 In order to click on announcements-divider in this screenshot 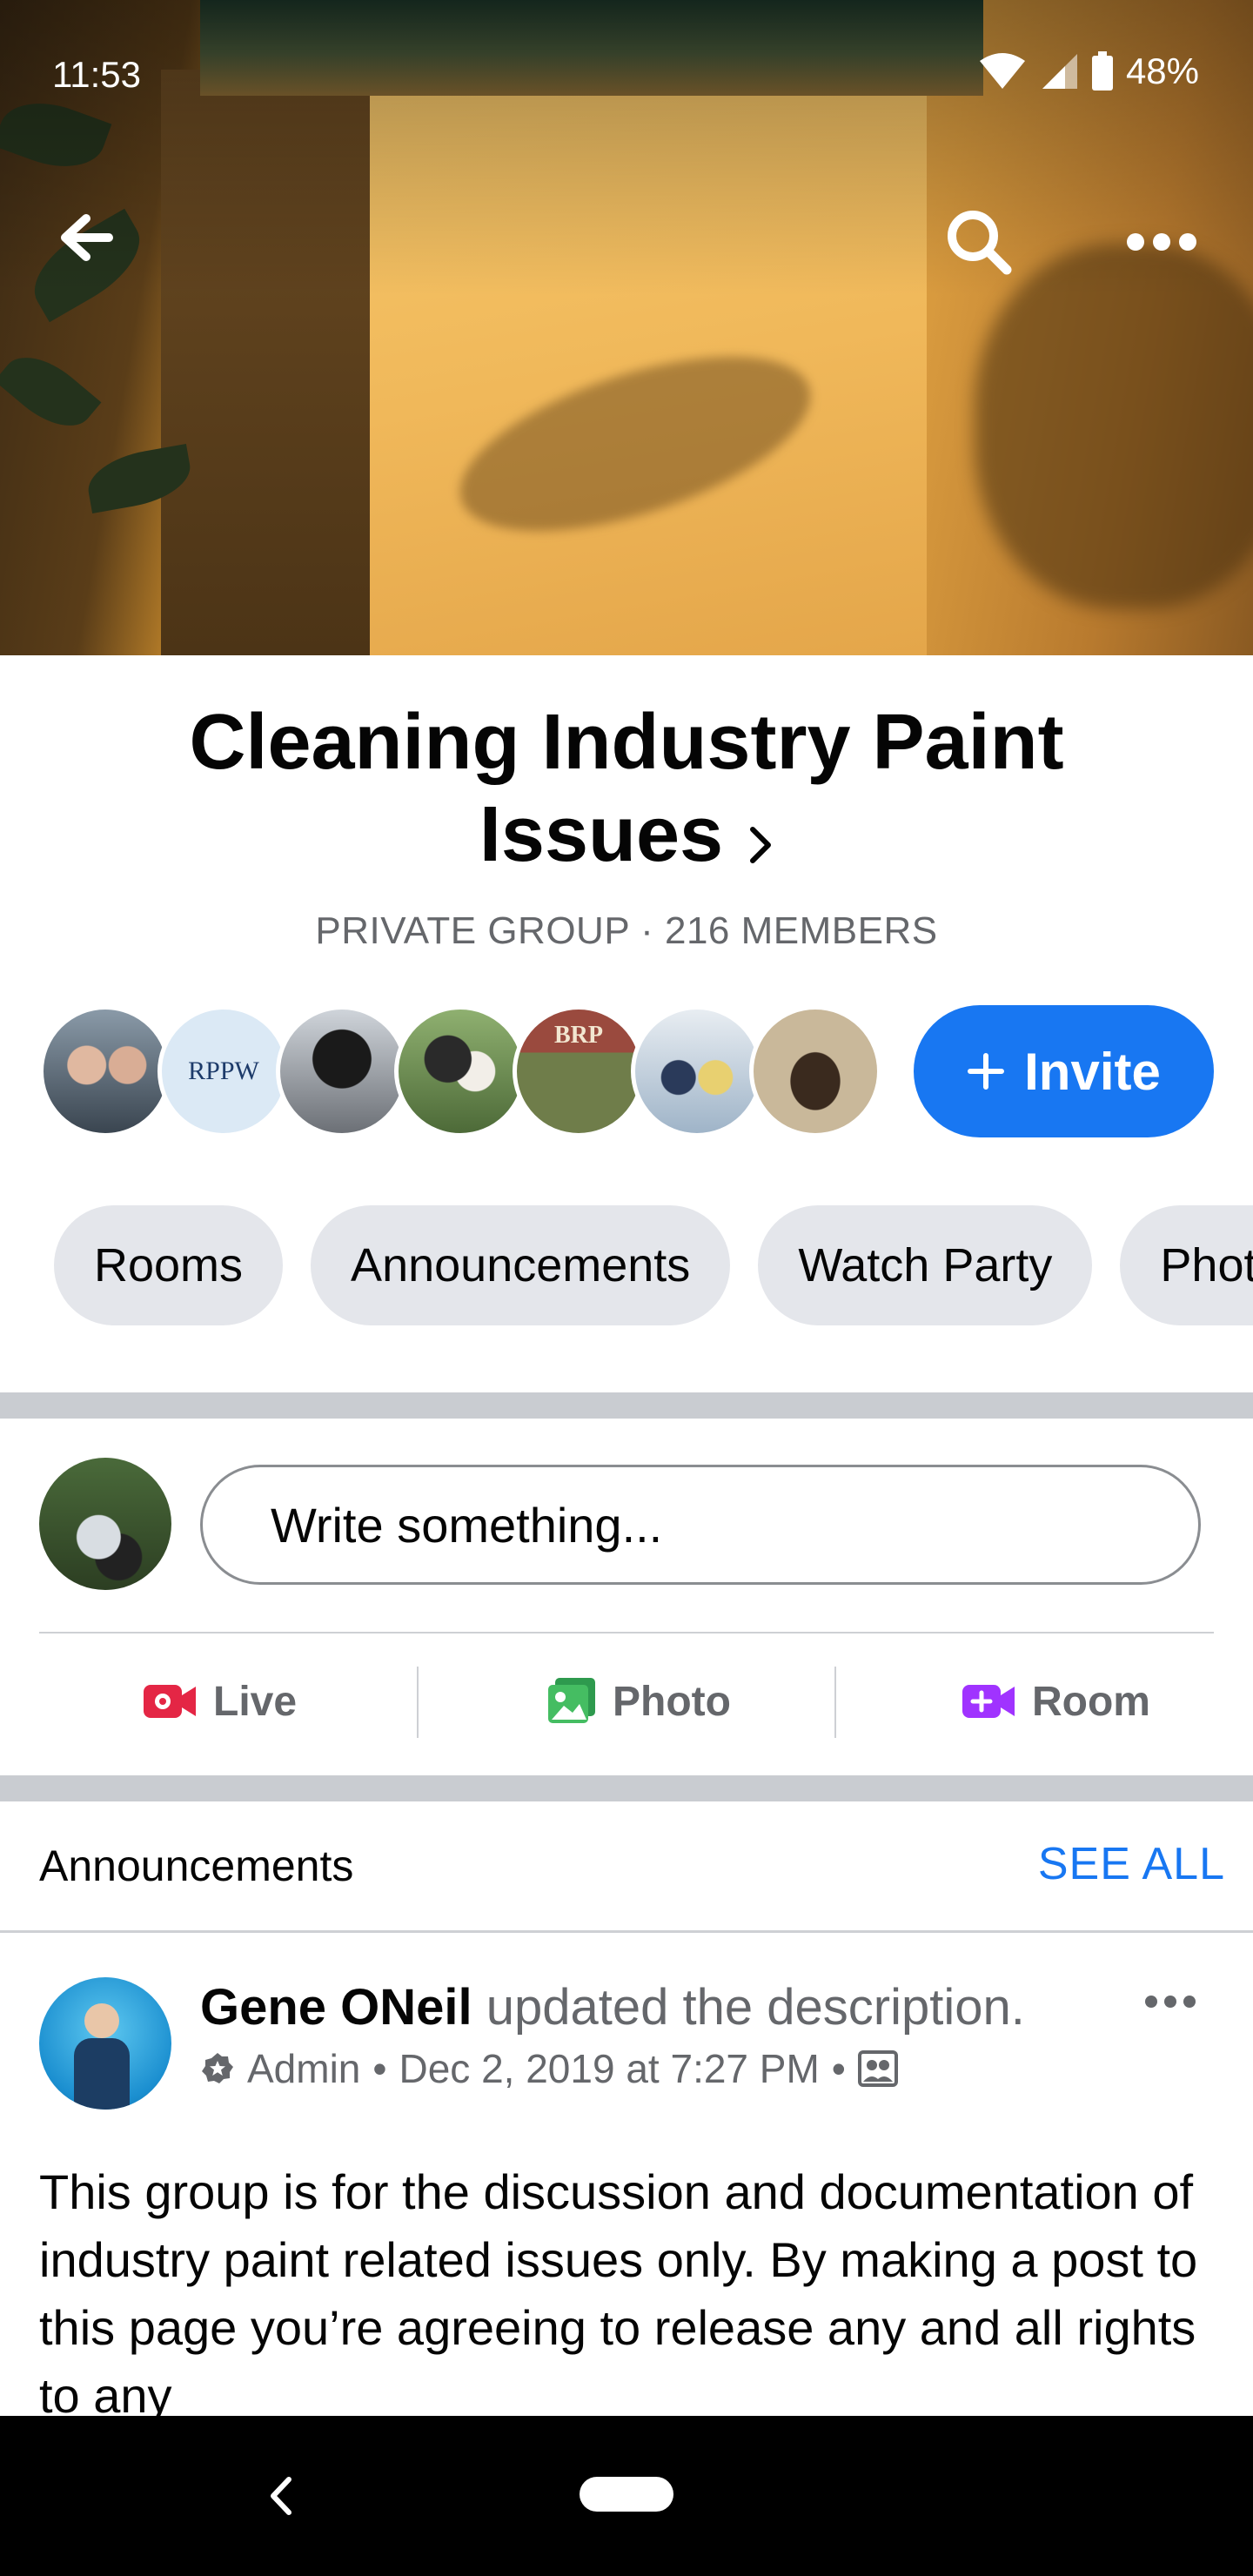, I will do `click(626, 1931)`.